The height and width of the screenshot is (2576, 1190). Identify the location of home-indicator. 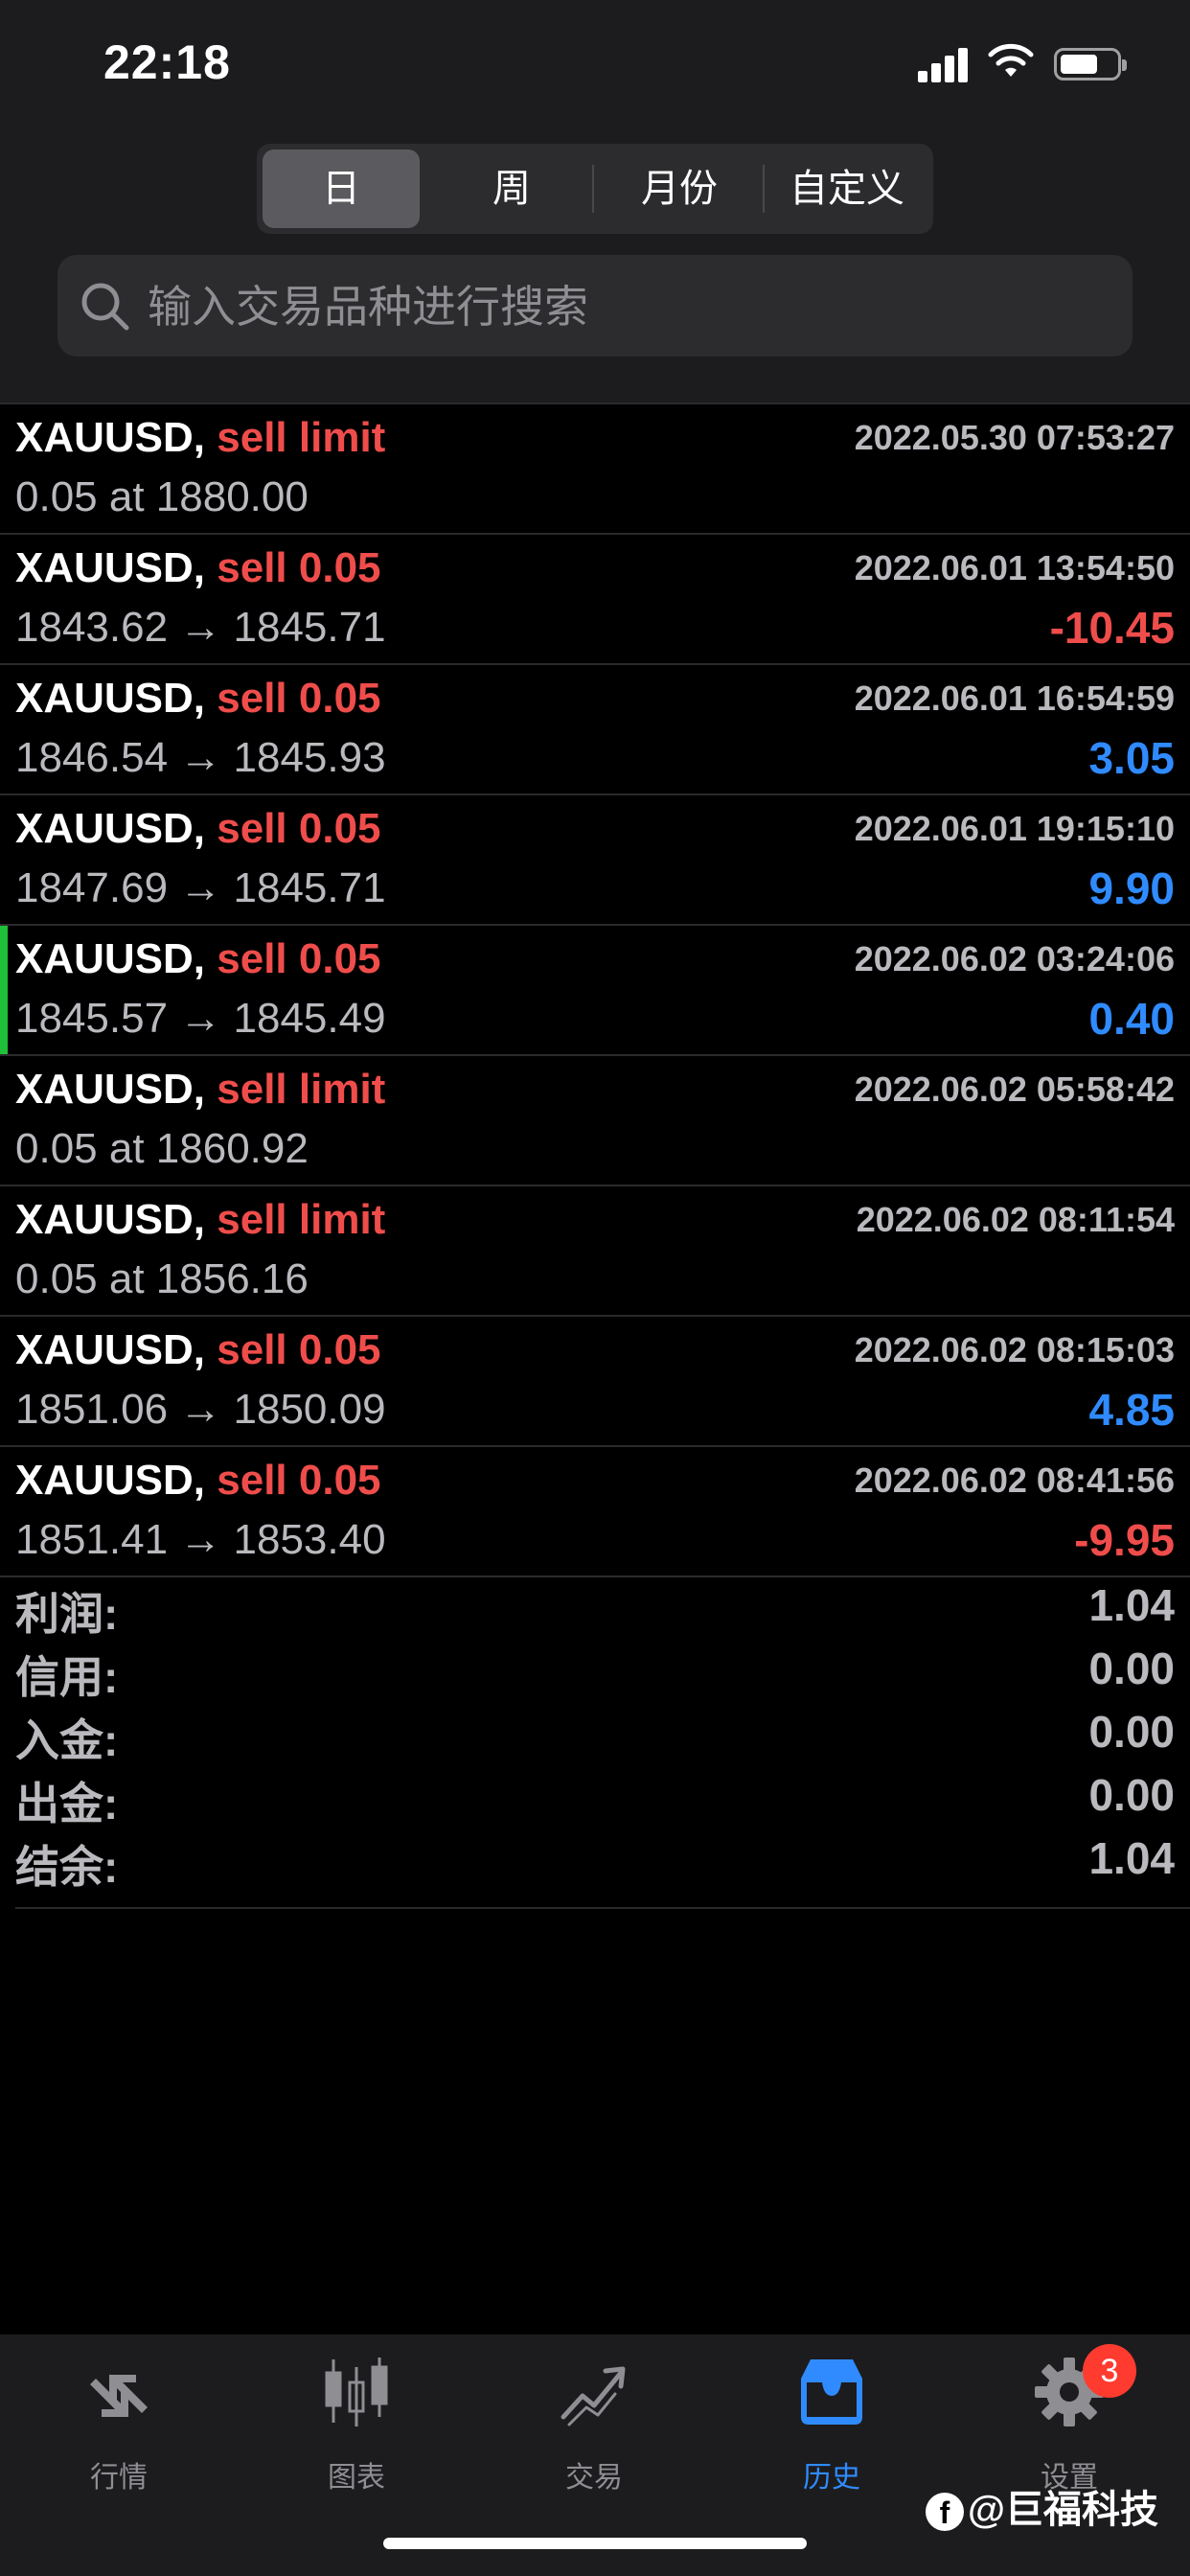
(595, 2543).